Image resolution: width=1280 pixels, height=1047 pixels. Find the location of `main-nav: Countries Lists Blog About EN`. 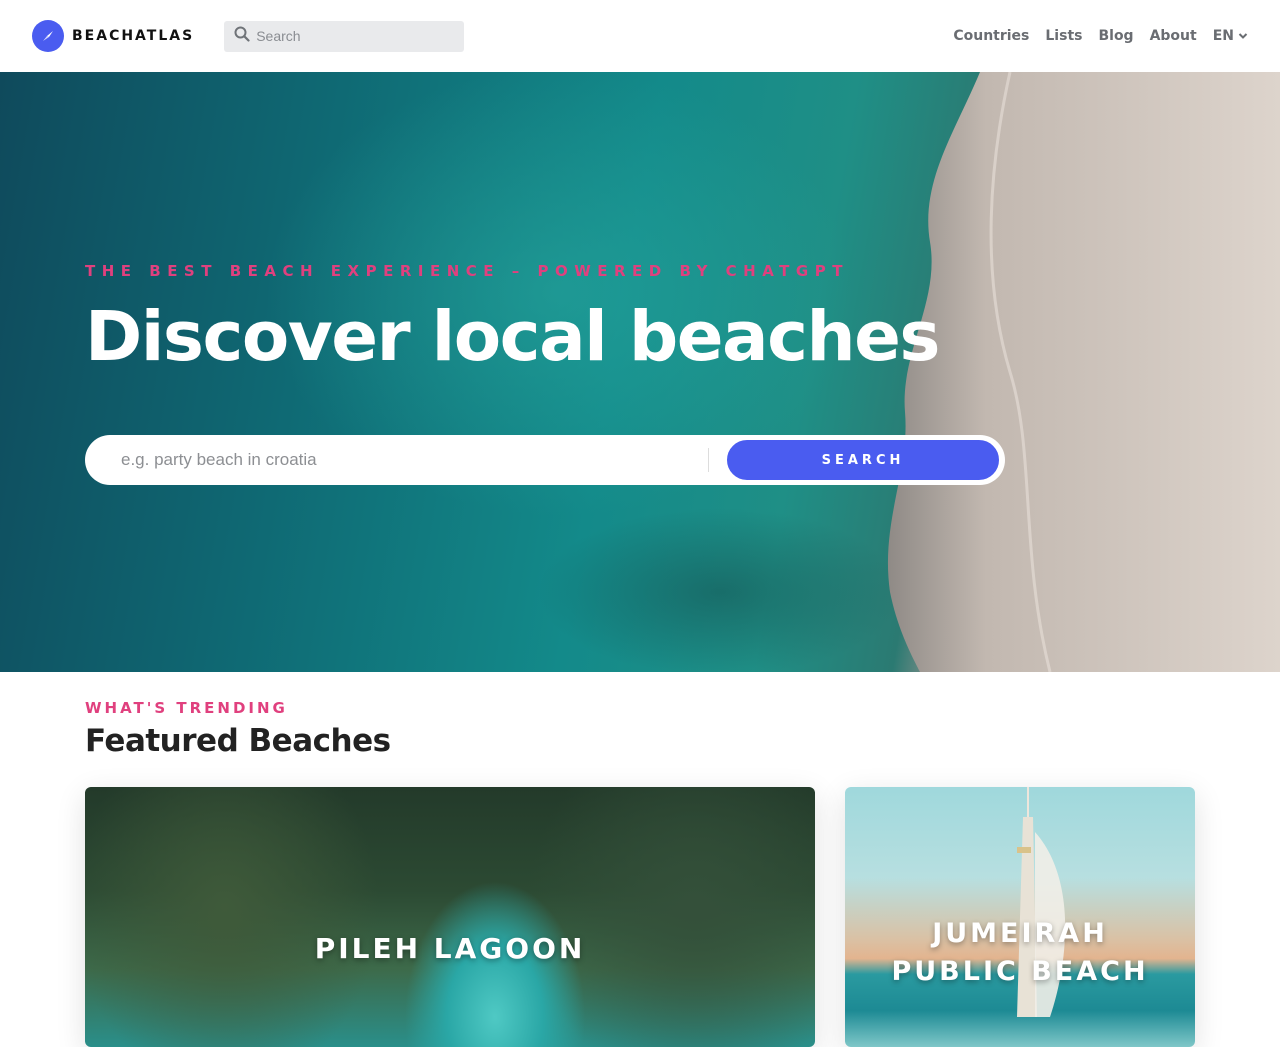

main-nav: Countries Lists Blog About EN is located at coordinates (1100, 36).